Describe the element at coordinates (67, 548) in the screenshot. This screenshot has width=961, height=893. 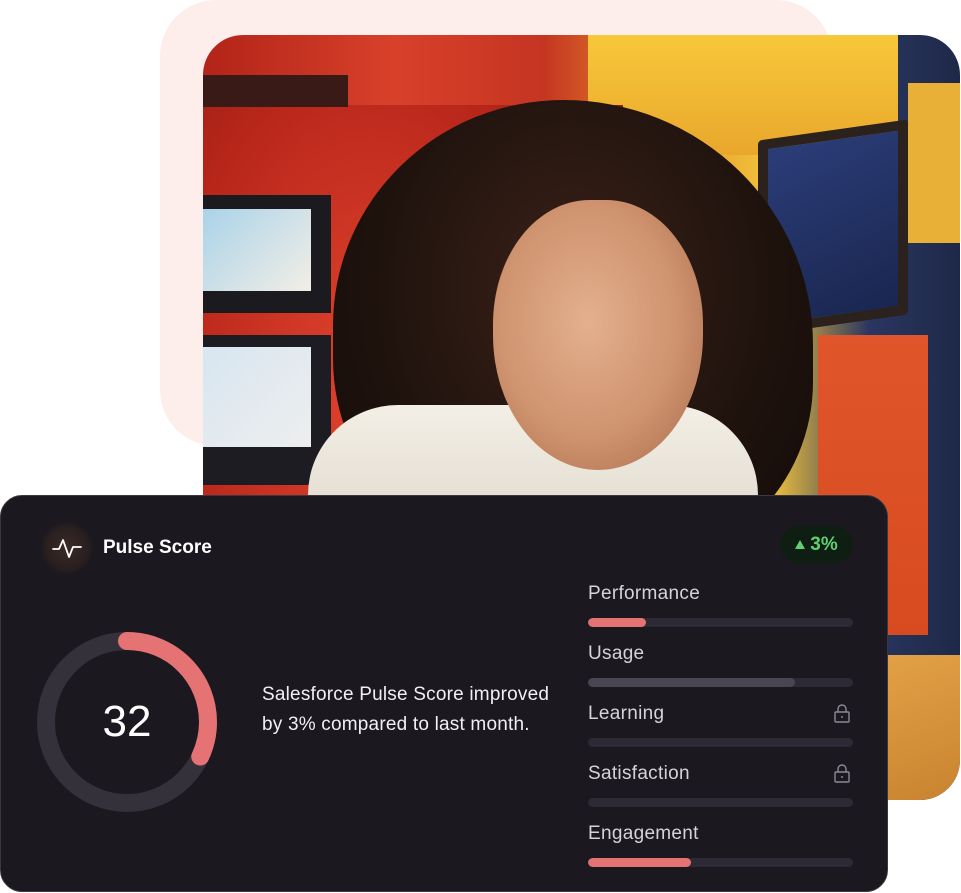
I see `pulse-icon` at that location.